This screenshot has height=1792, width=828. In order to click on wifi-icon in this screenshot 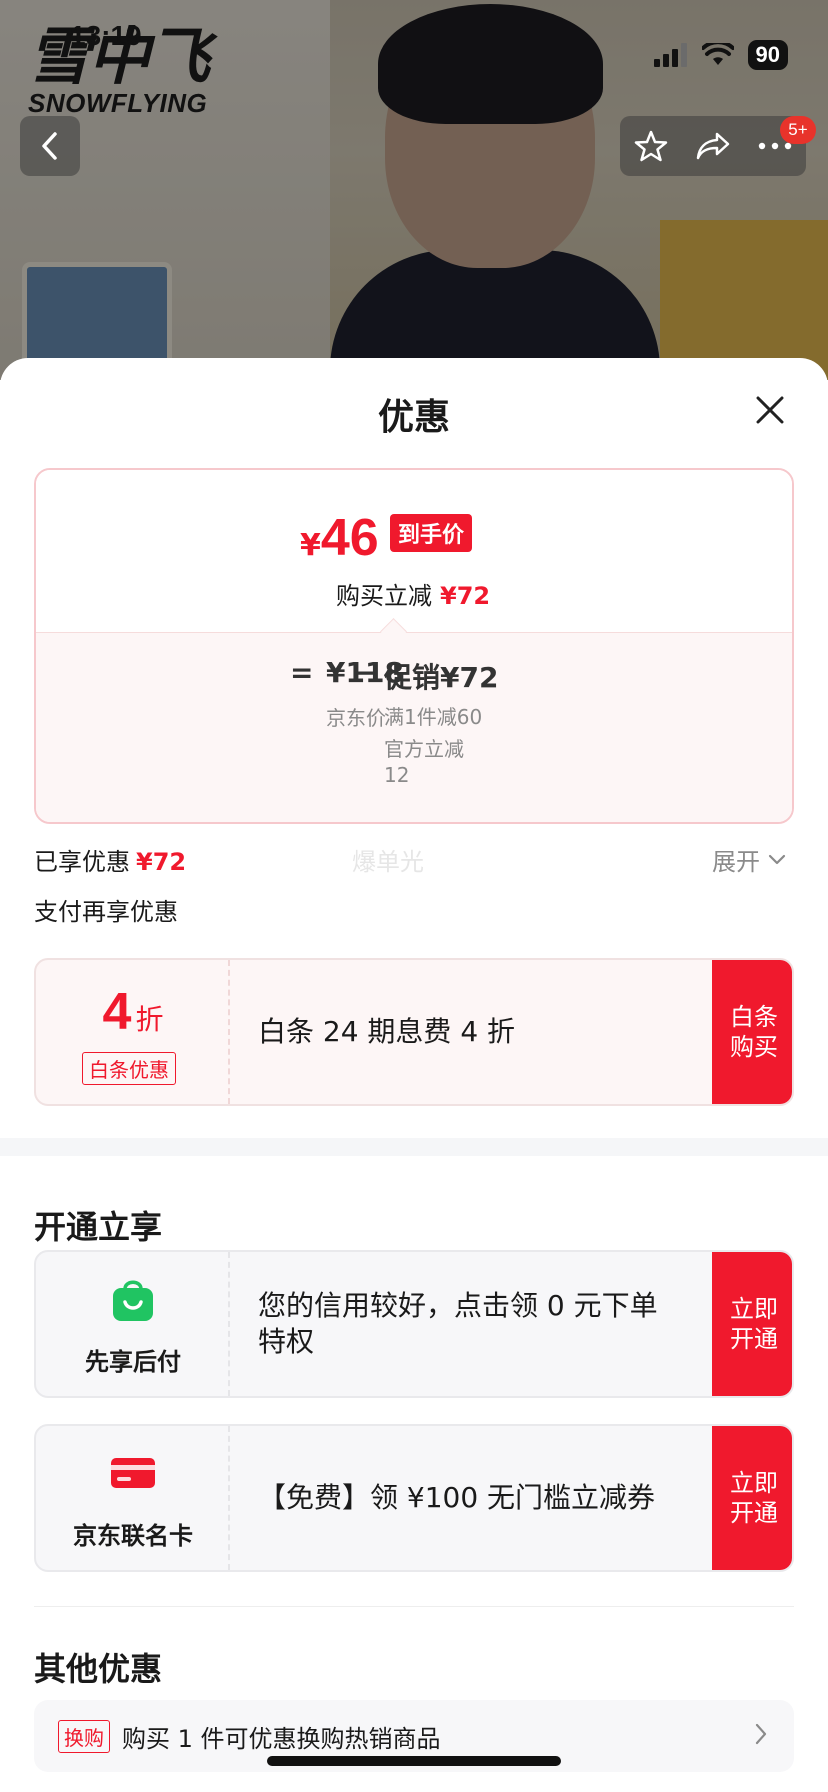, I will do `click(717, 54)`.